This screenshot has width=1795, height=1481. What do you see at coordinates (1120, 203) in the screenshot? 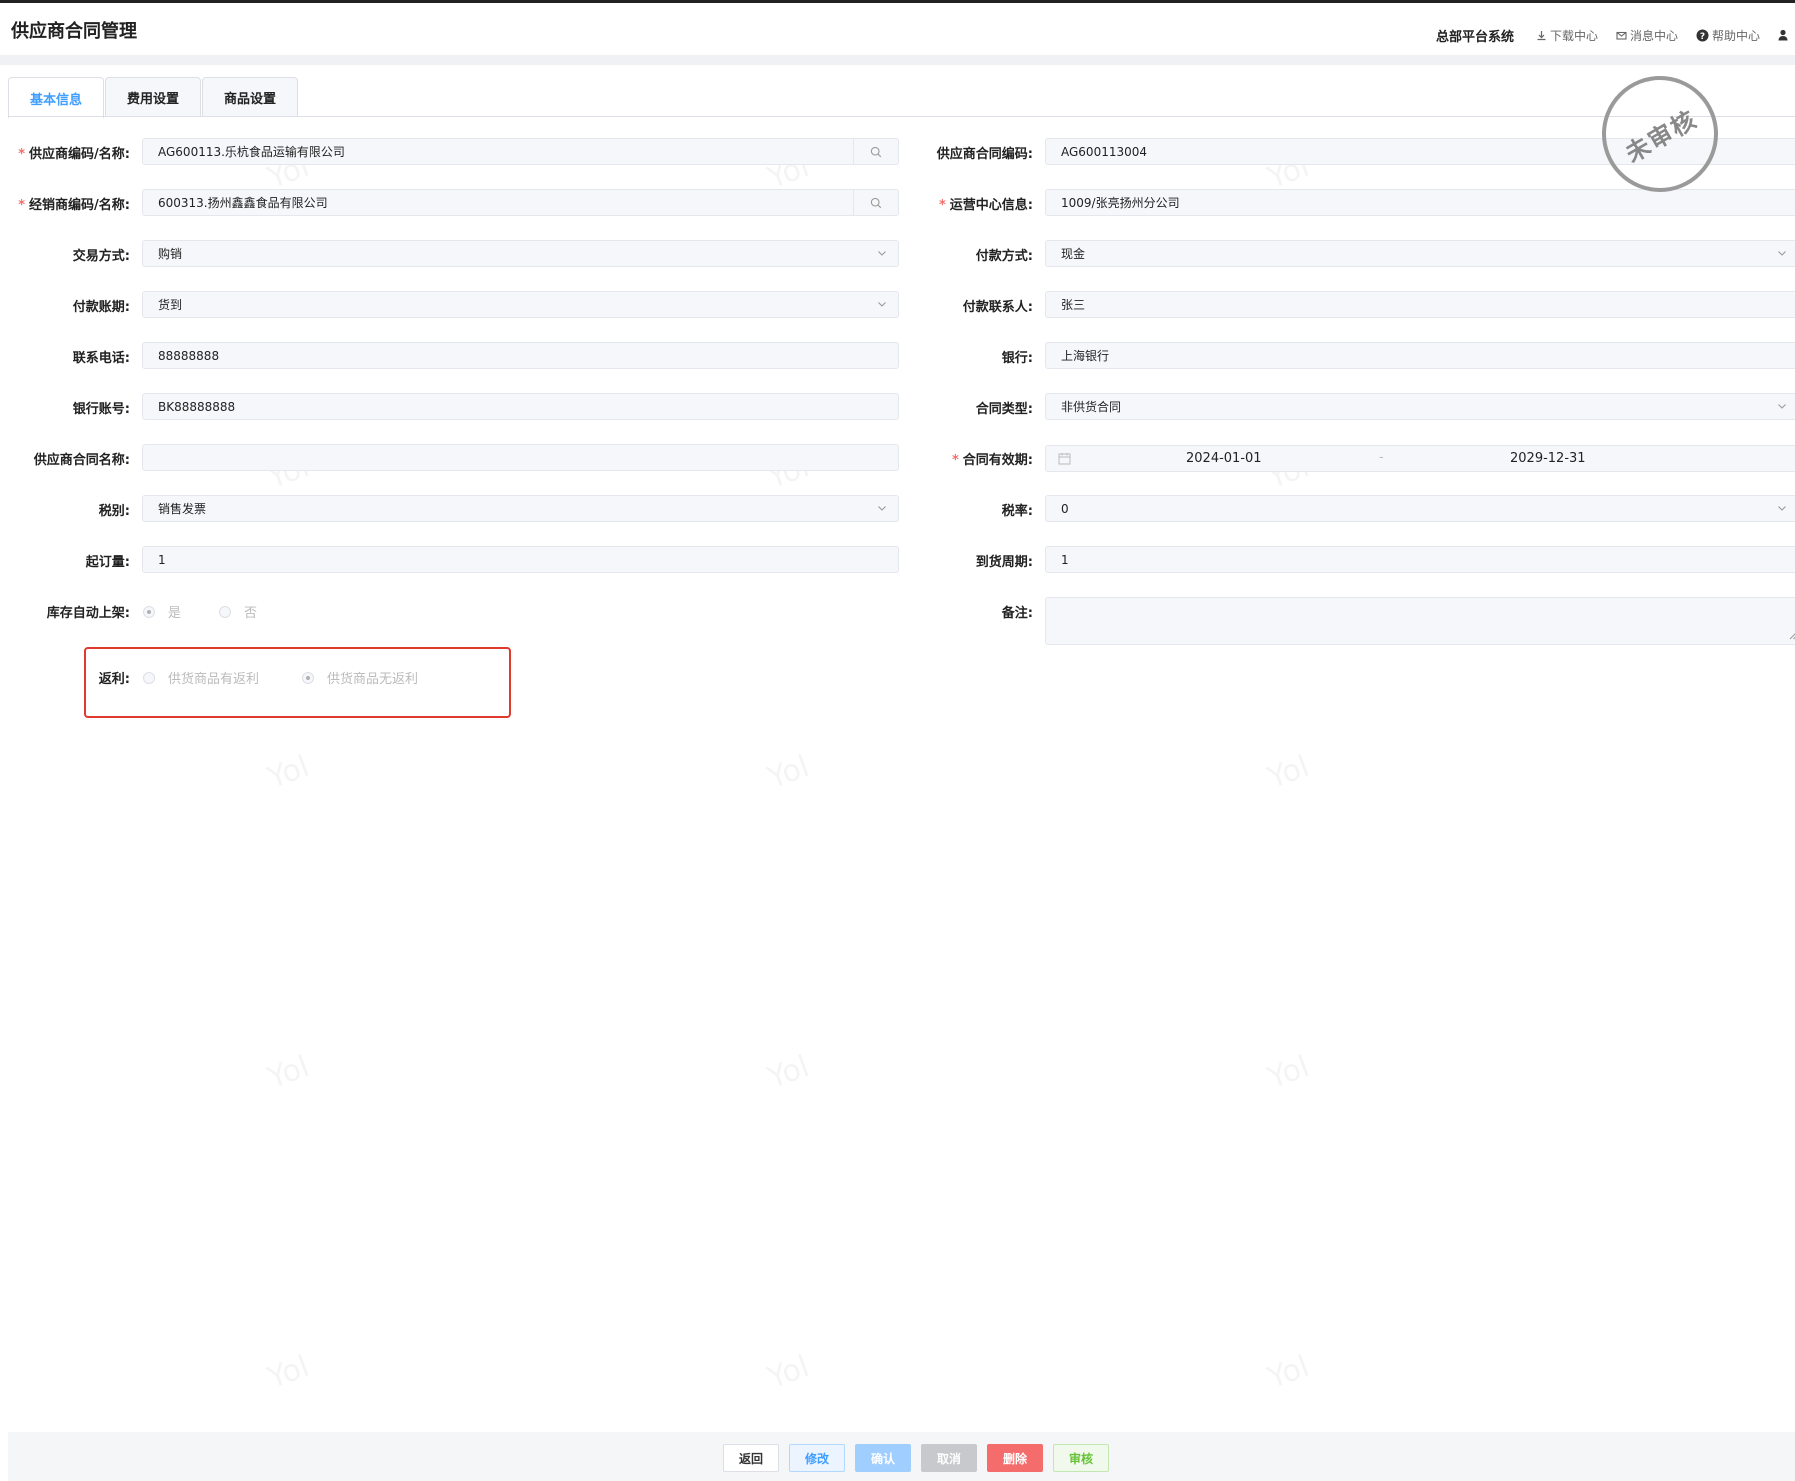
I see `ops-center-value: 1009/张亮扬州分公司` at bounding box center [1120, 203].